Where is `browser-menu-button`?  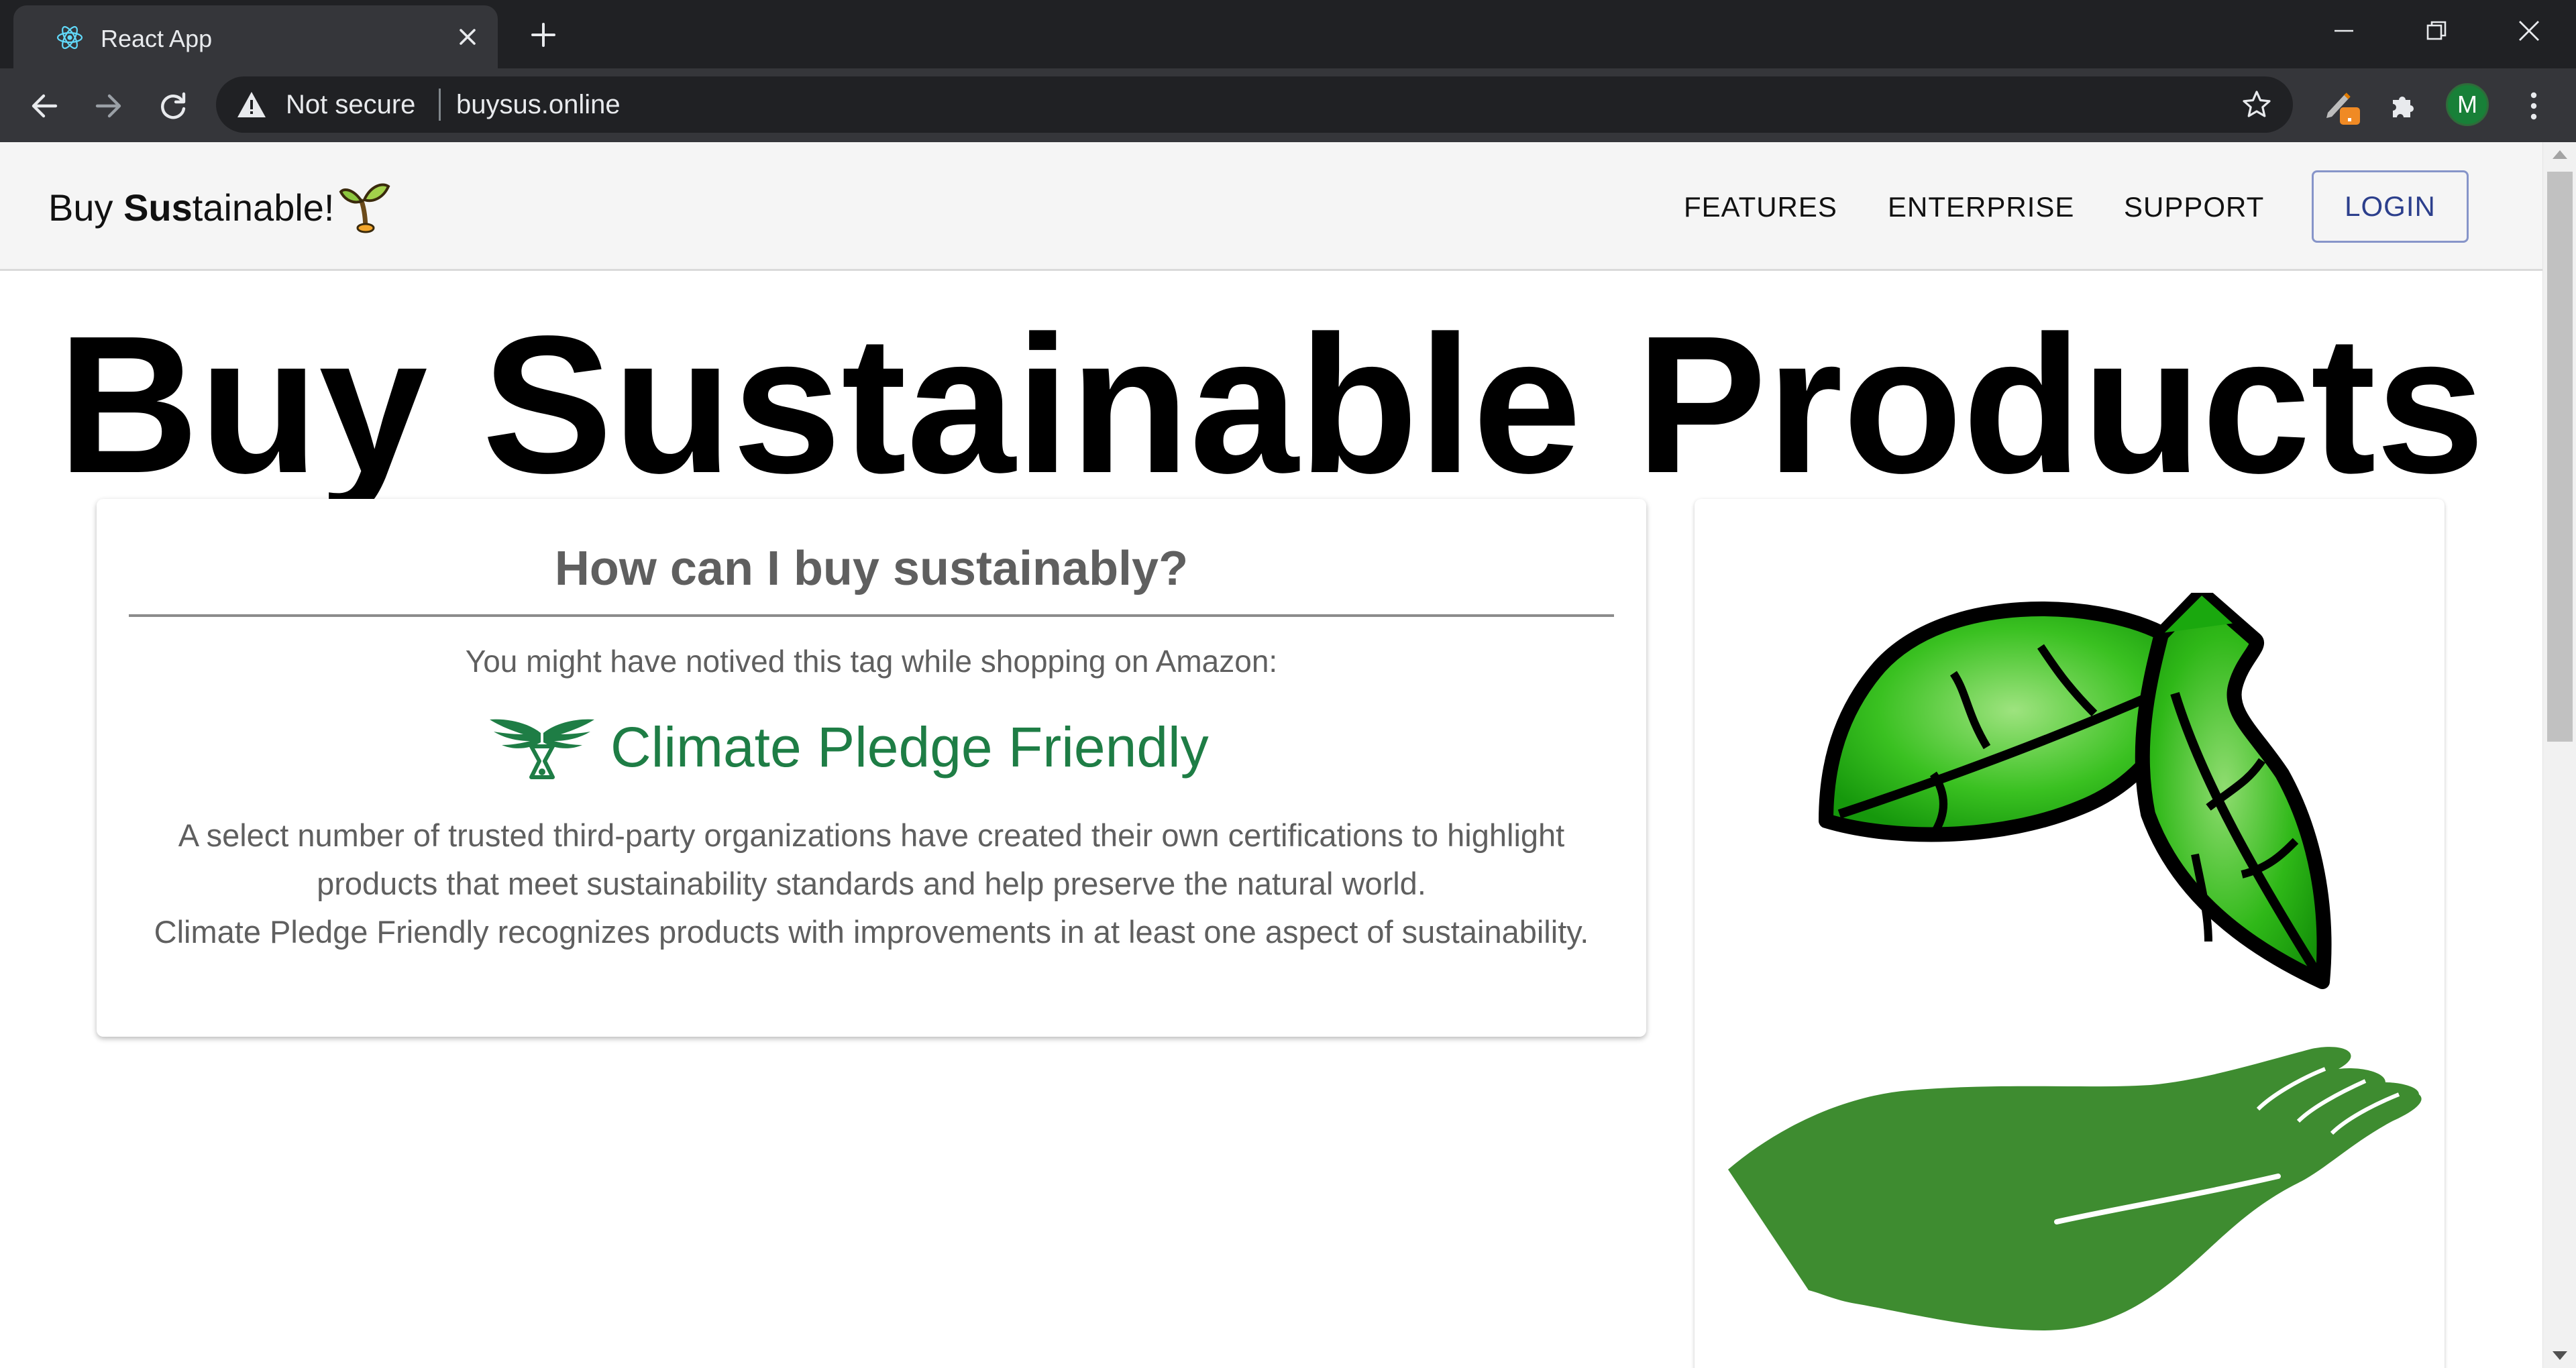
browser-menu-button is located at coordinates (2534, 106).